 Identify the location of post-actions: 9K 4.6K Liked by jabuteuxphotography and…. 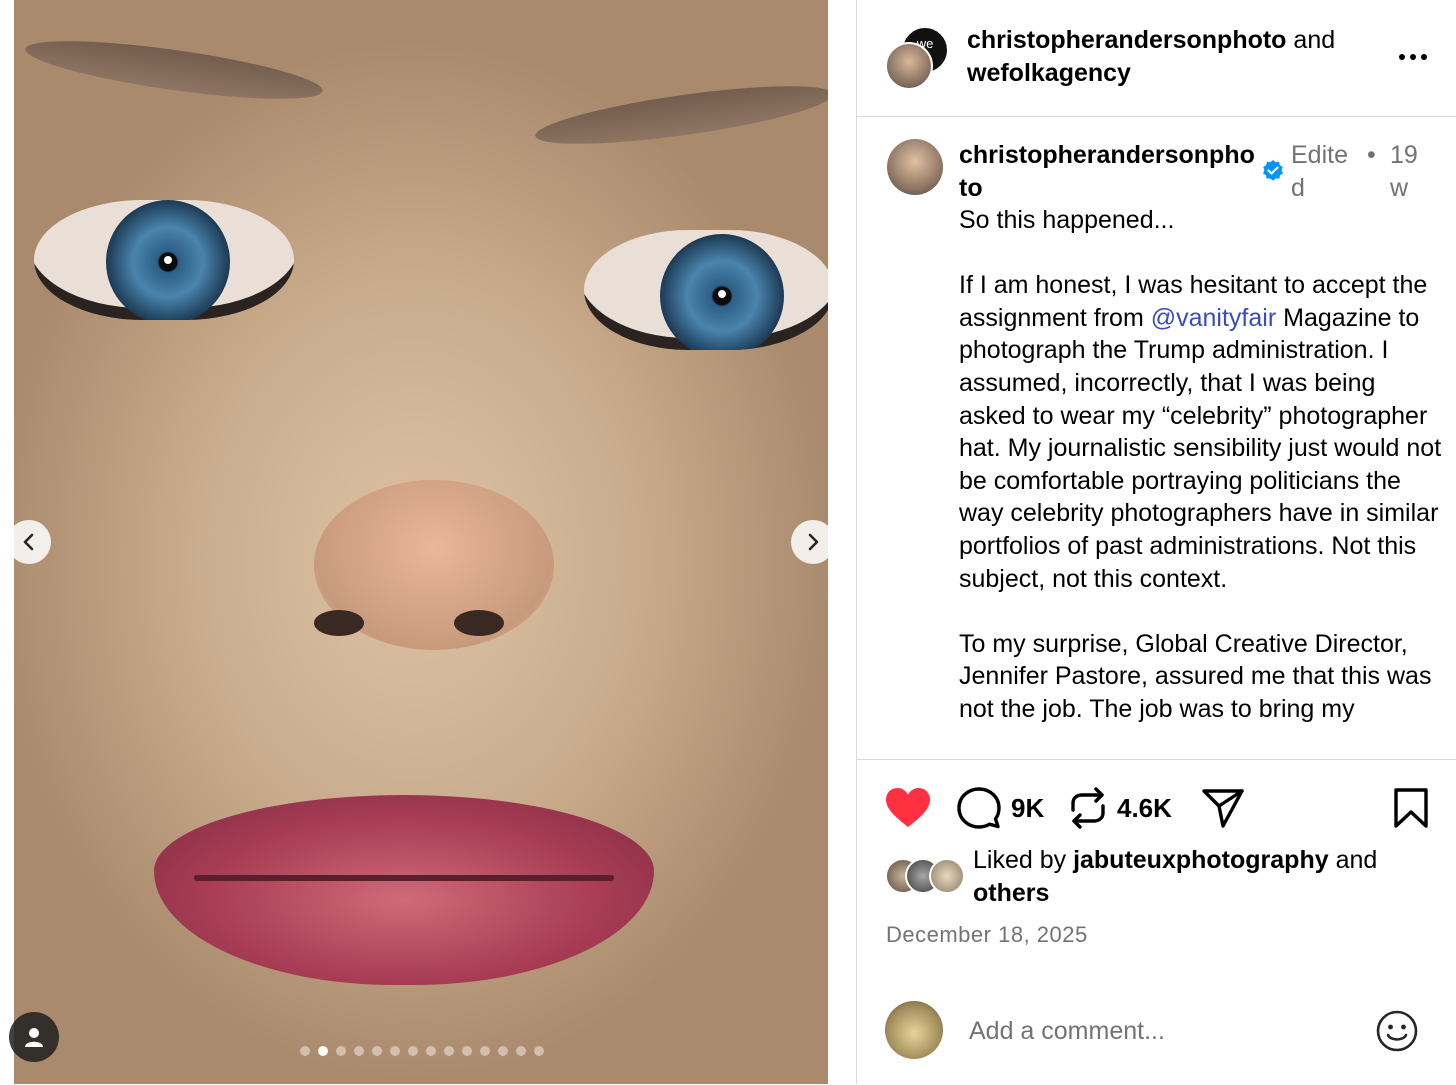
(1156, 922).